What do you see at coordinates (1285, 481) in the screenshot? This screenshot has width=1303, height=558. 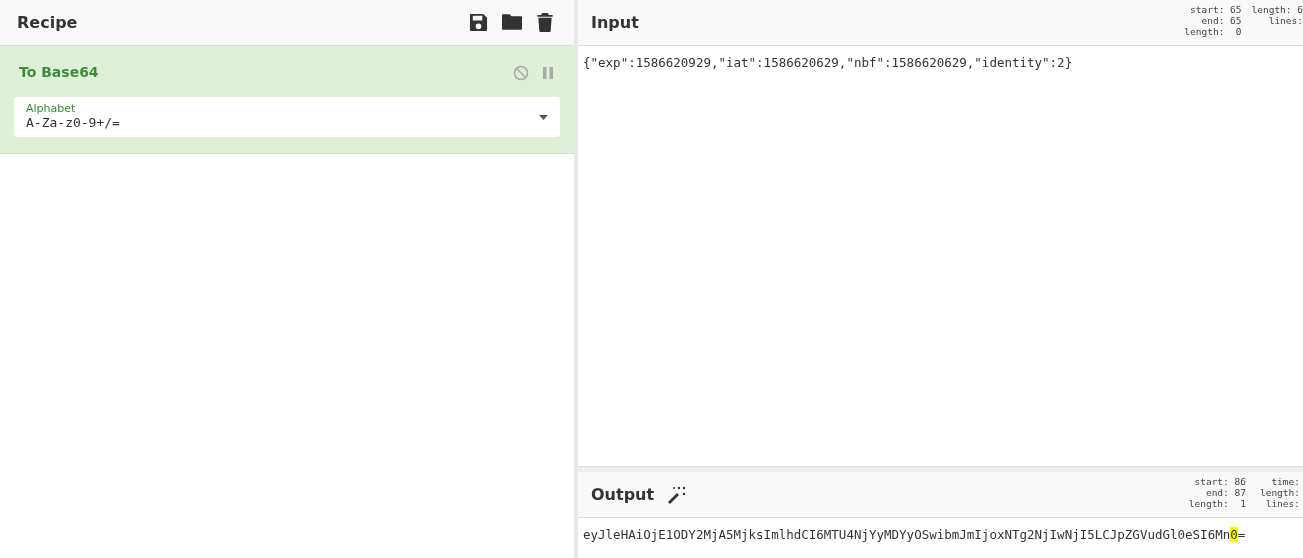 I see `stat-text: time:` at bounding box center [1285, 481].